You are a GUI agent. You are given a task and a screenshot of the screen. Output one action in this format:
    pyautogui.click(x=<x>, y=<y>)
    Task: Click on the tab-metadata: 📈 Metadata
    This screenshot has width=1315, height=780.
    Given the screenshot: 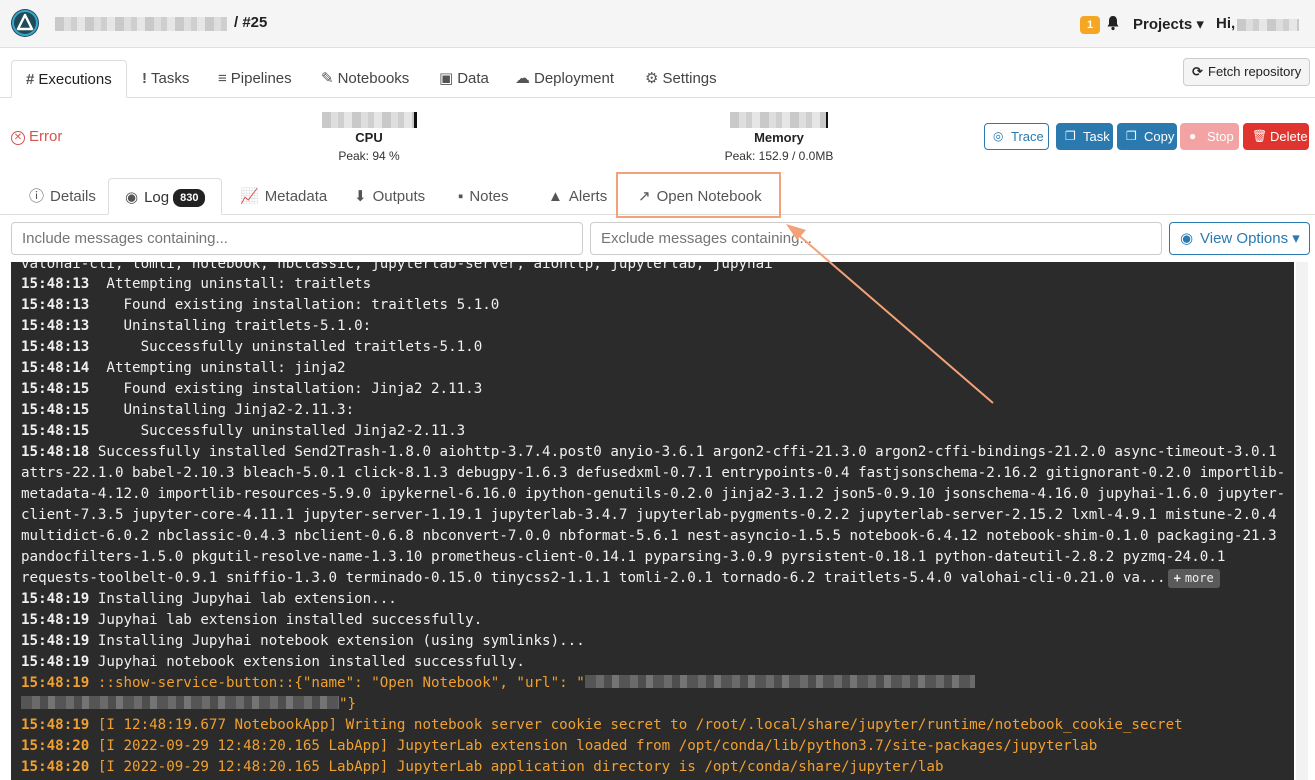 What is the action you would take?
    pyautogui.click(x=283, y=196)
    